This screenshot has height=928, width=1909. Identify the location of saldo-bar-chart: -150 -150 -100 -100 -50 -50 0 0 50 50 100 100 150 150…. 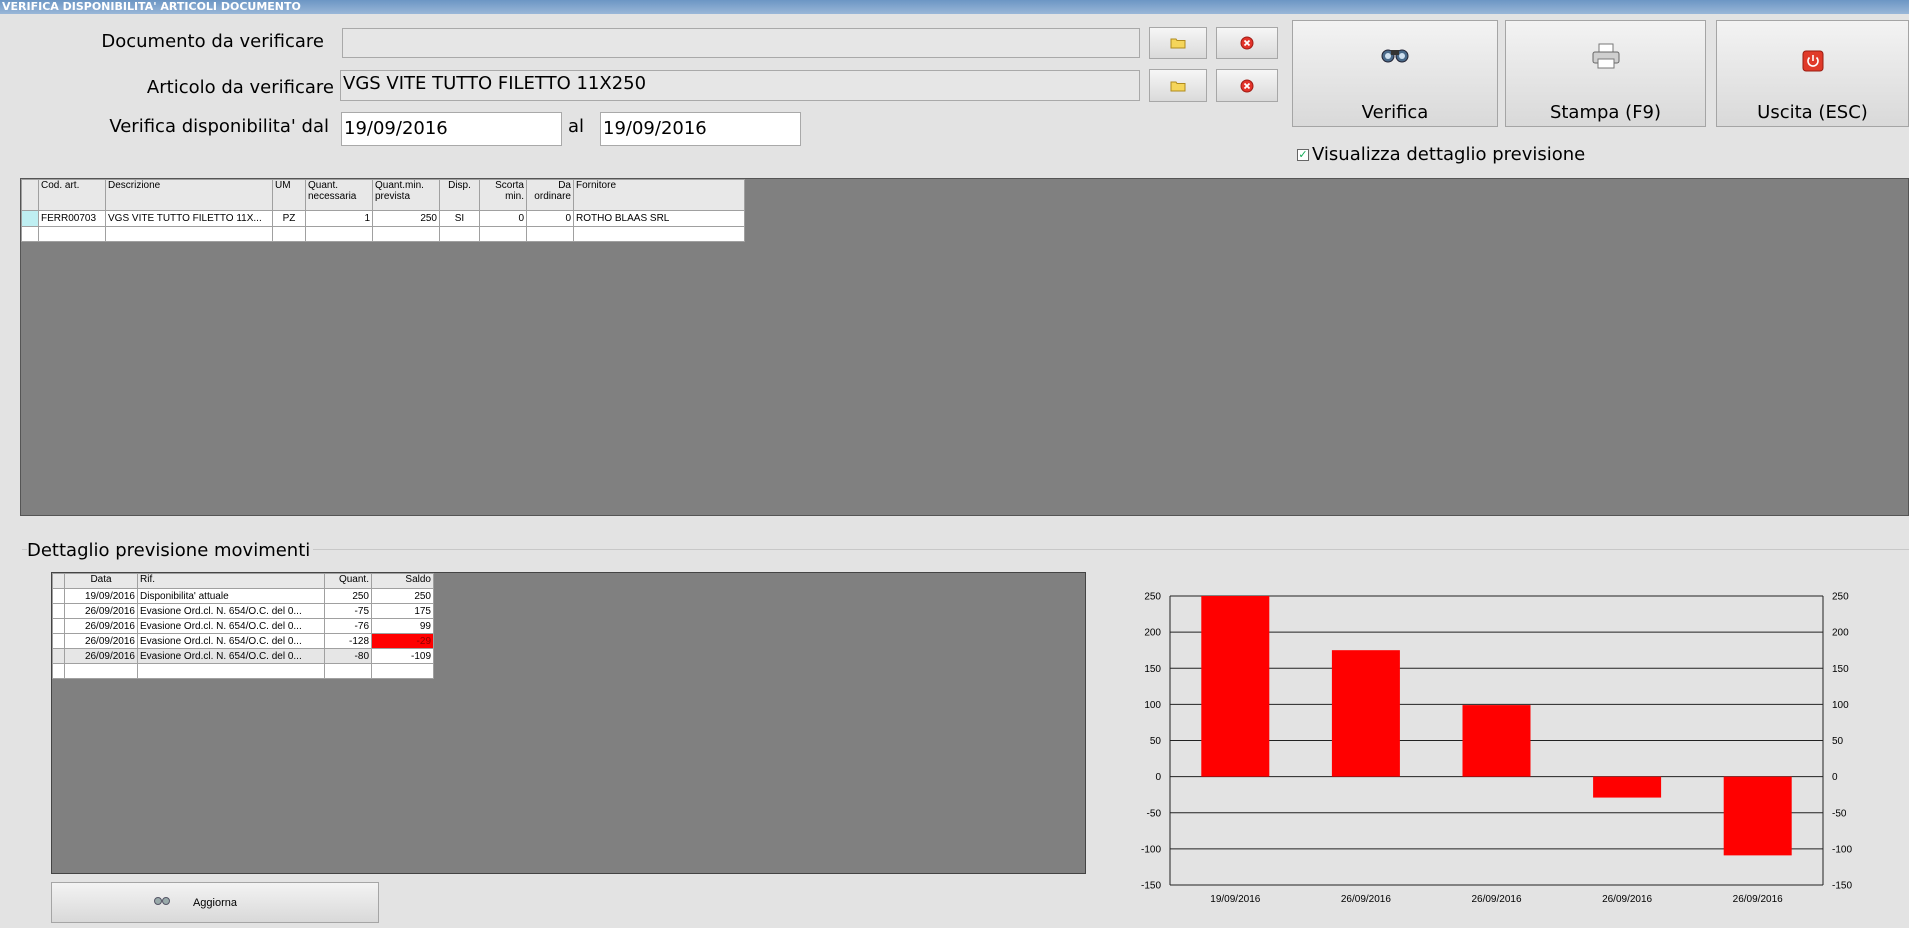
(1496, 749).